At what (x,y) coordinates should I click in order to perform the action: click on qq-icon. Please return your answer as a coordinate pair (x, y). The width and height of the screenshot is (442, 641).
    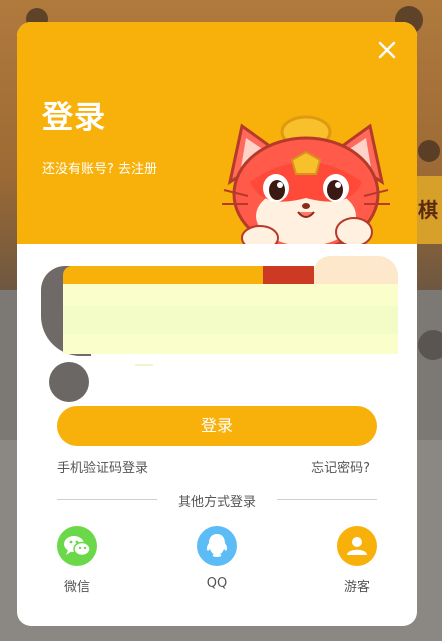
    Looking at the image, I should click on (217, 546).